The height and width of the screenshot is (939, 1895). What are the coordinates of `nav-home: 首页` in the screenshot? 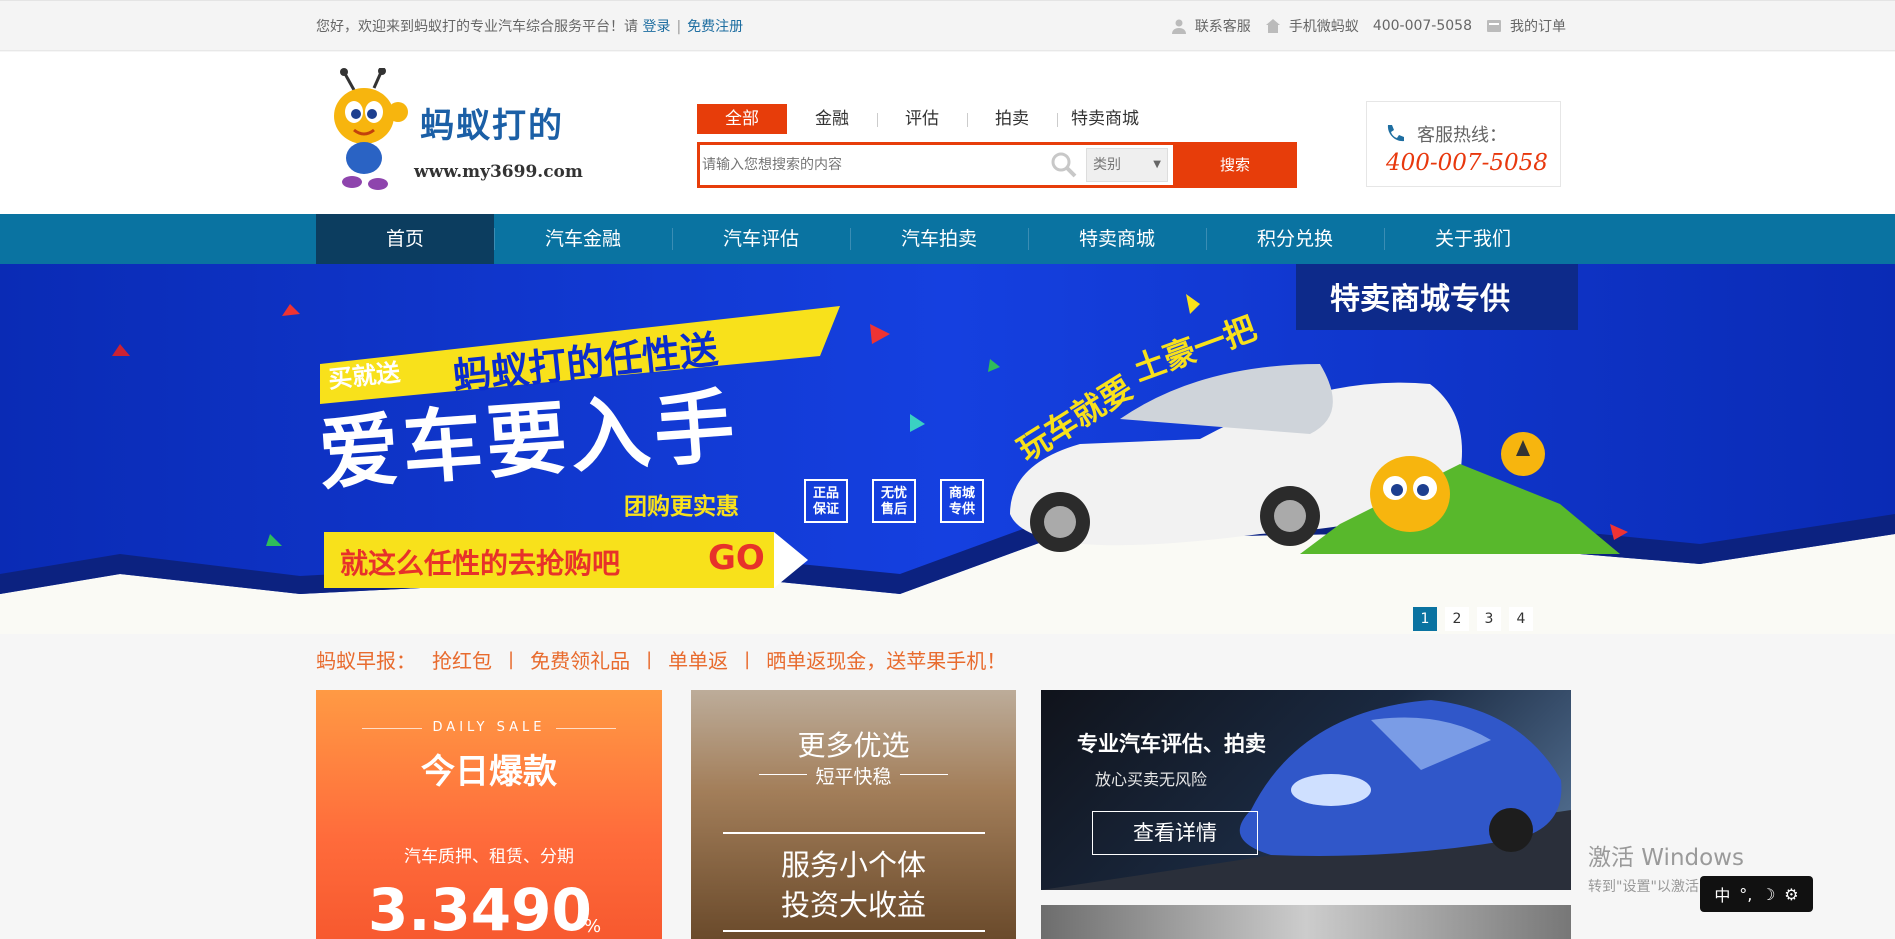 It's located at (405, 239).